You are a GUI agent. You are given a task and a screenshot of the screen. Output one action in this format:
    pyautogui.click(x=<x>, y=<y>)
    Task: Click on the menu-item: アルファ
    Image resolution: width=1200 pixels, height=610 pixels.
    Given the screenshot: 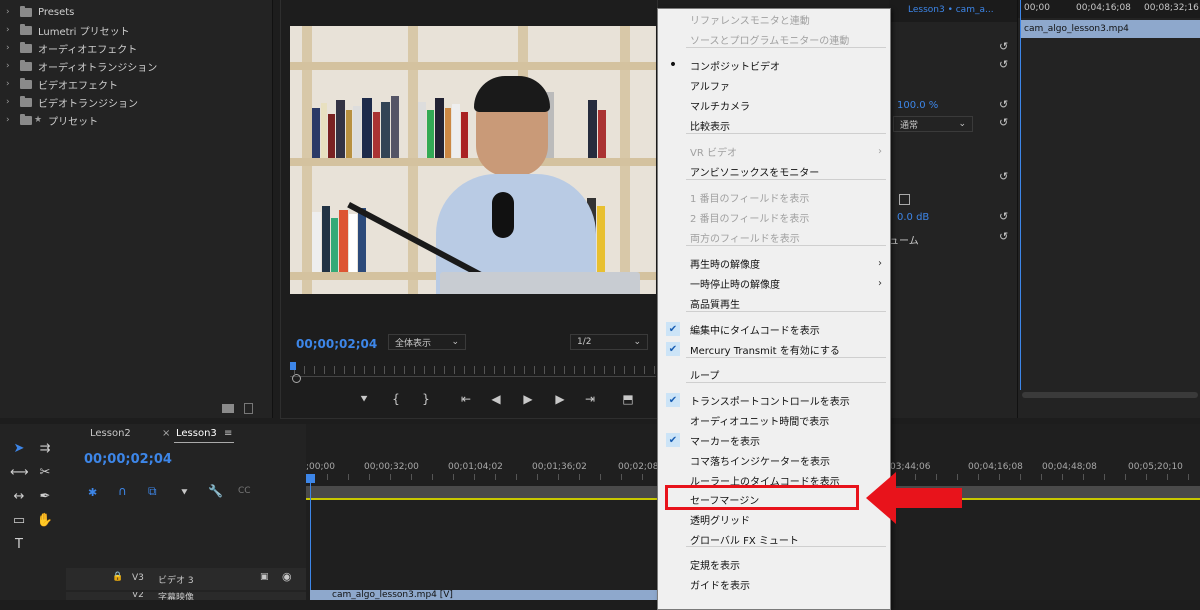 What is the action you would take?
    pyautogui.click(x=774, y=85)
    